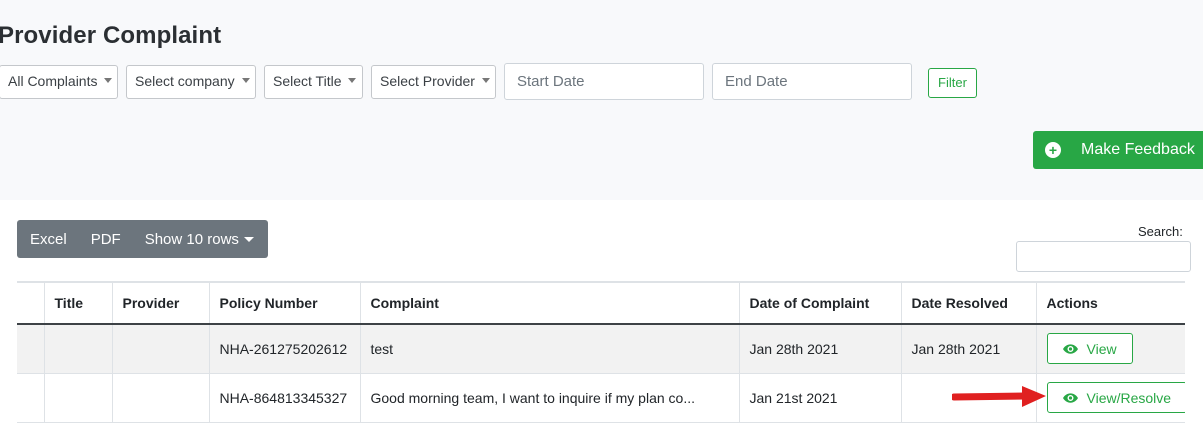 This screenshot has height=428, width=1203. I want to click on make-feedback-label: Make Feedback, so click(1138, 149).